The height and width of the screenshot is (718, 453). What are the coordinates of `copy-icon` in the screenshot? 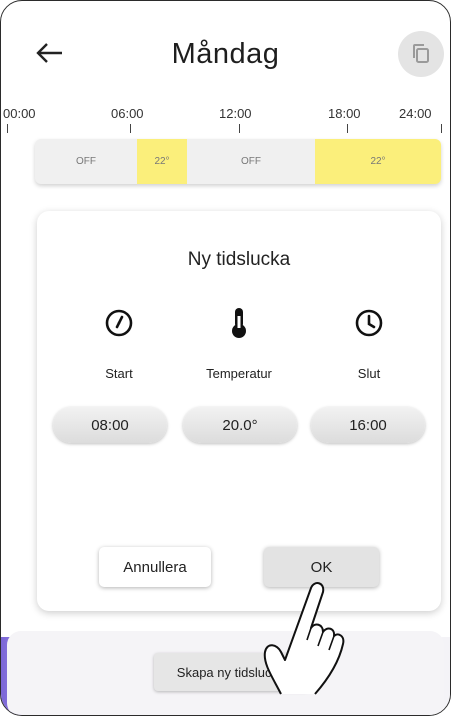 It's located at (421, 53).